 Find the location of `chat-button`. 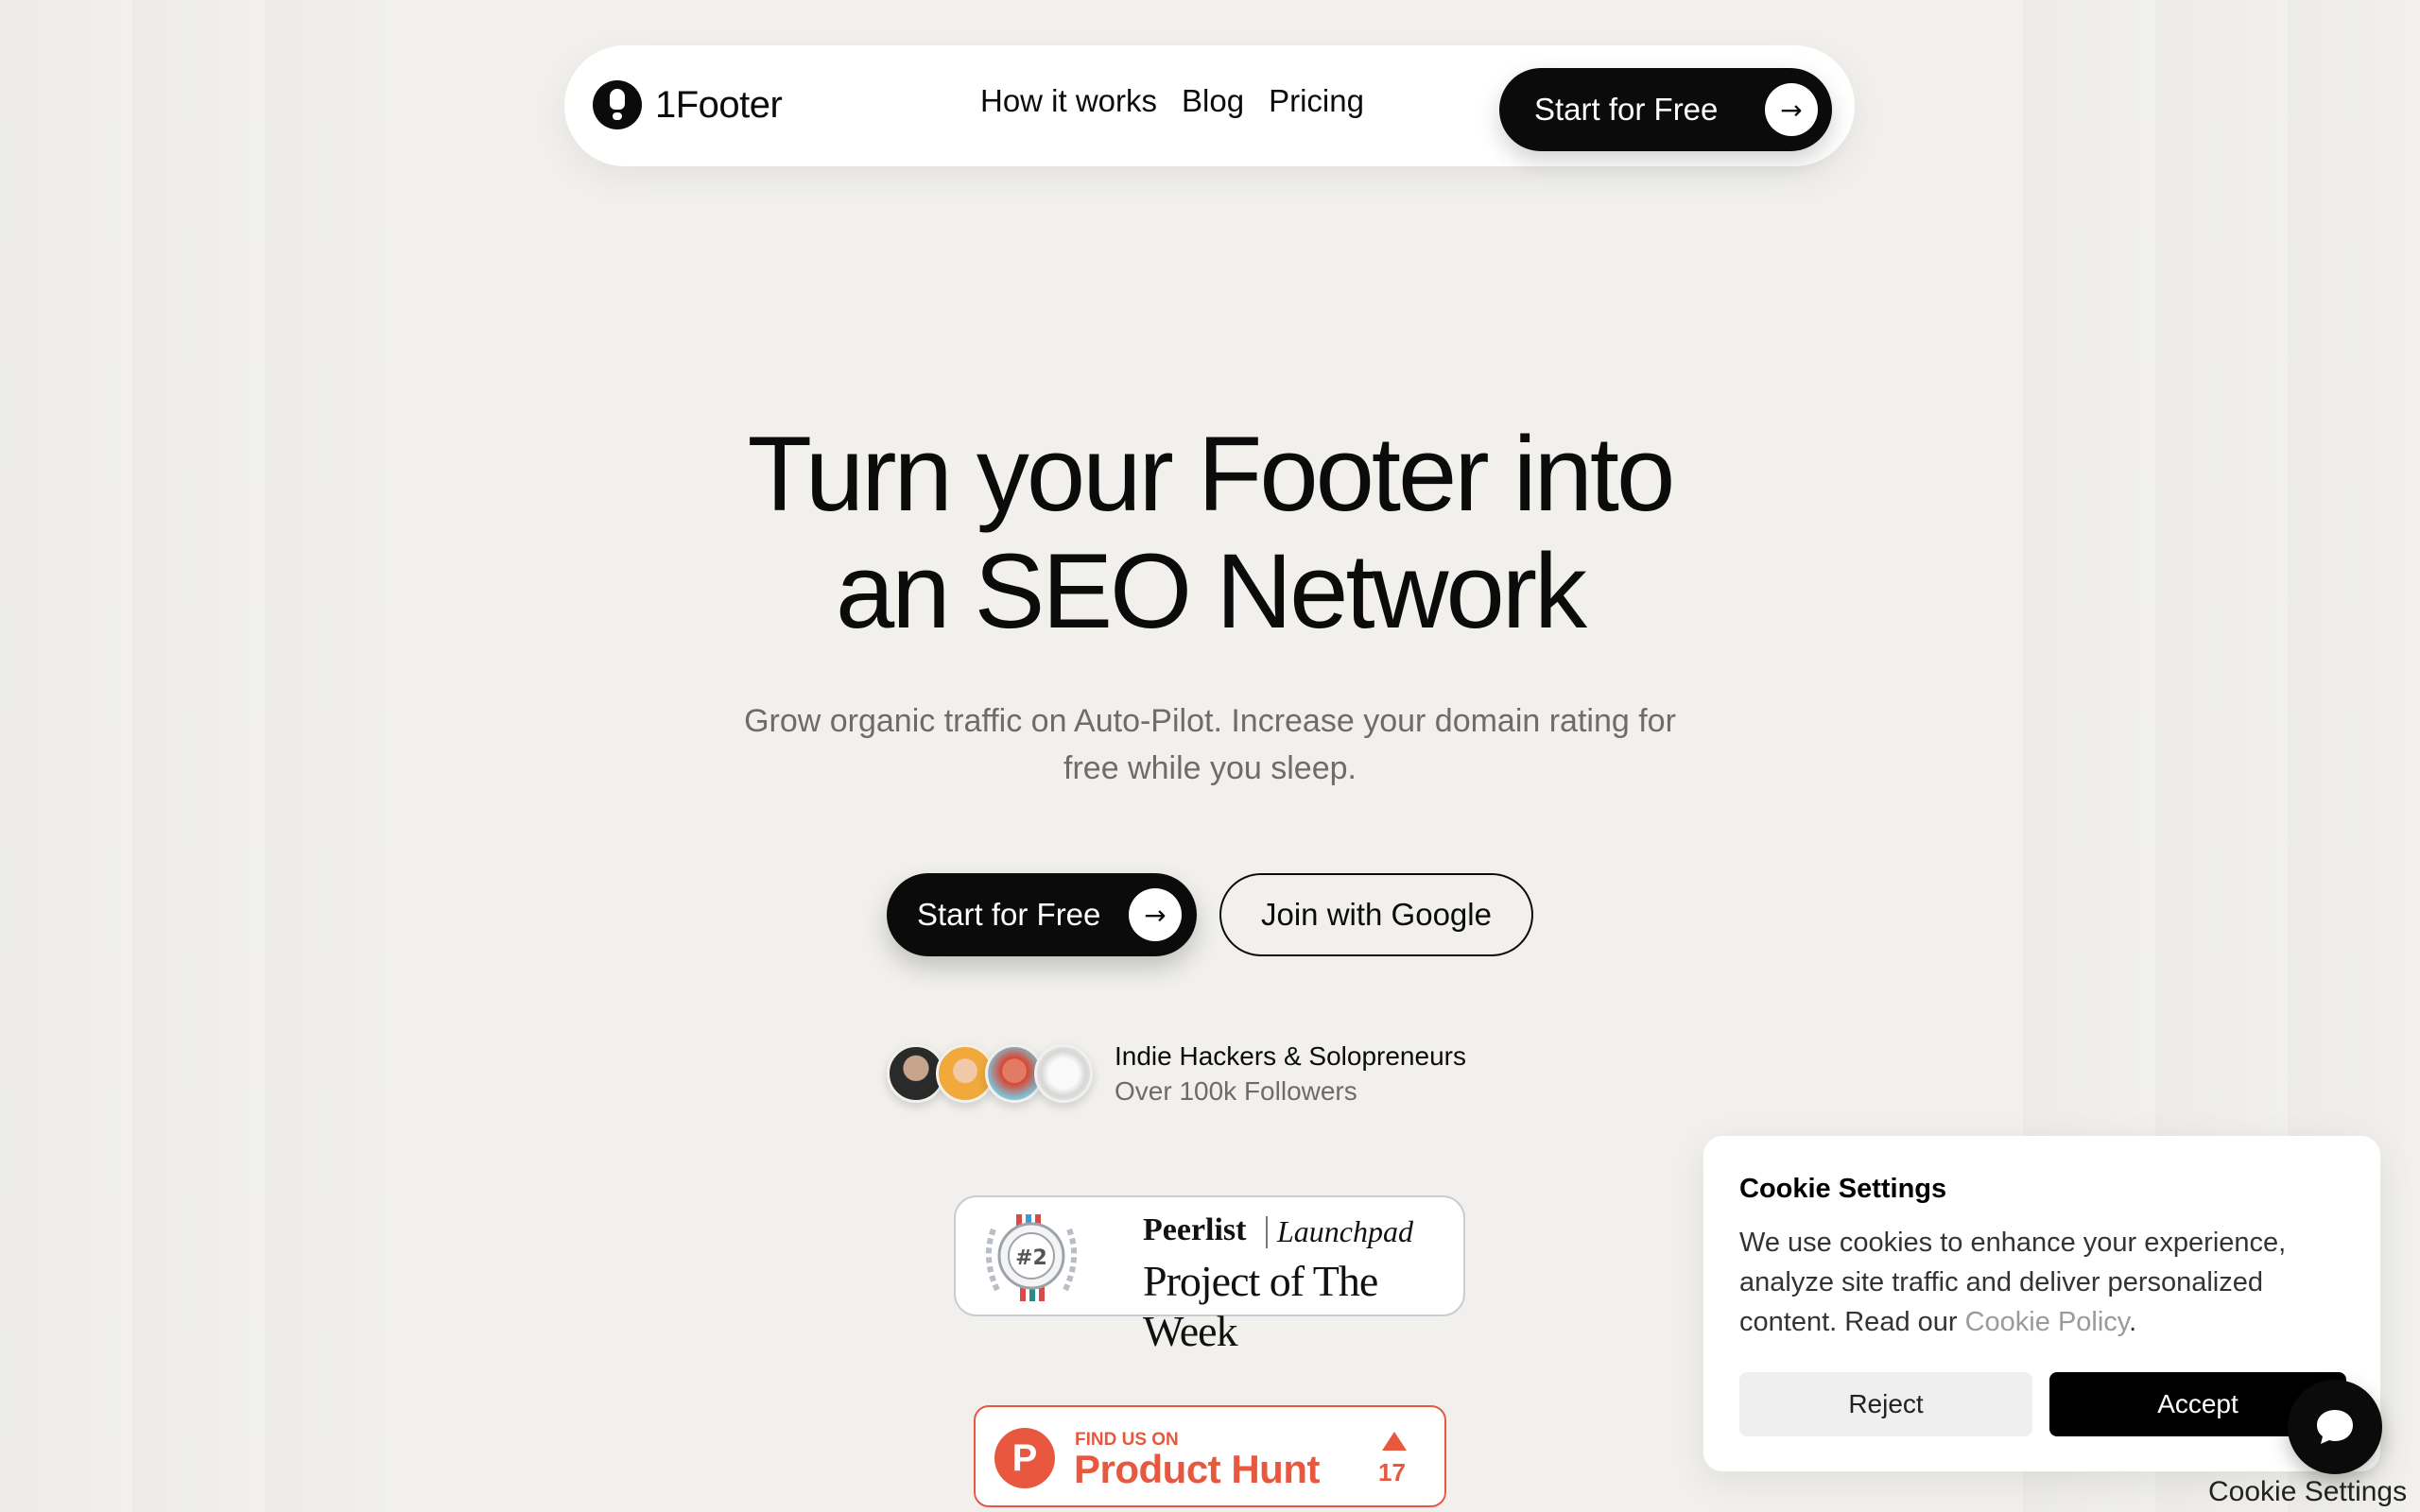

chat-button is located at coordinates (2335, 1427).